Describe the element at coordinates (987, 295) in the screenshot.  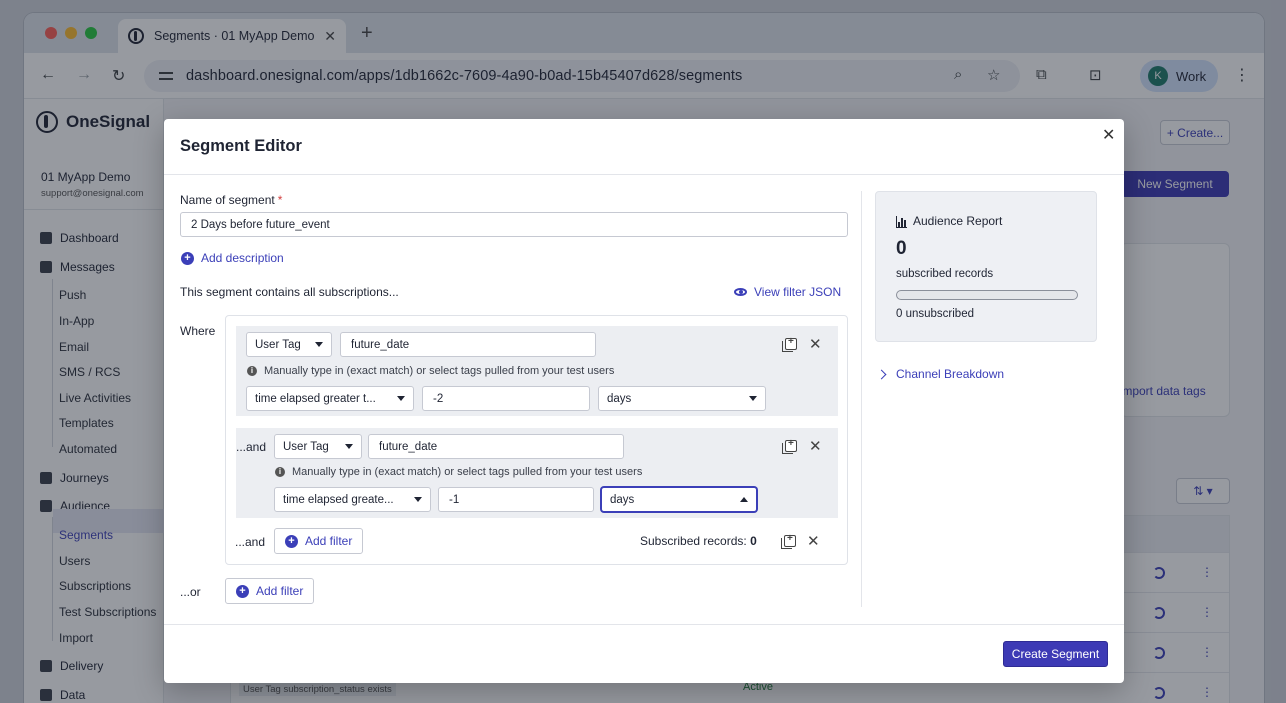
I see `subscribed-progress-bar` at that location.